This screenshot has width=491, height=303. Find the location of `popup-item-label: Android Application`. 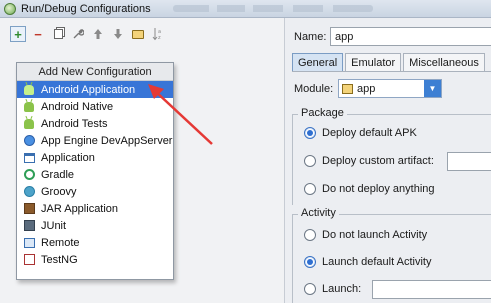

popup-item-label: Android Application is located at coordinates (88, 89).